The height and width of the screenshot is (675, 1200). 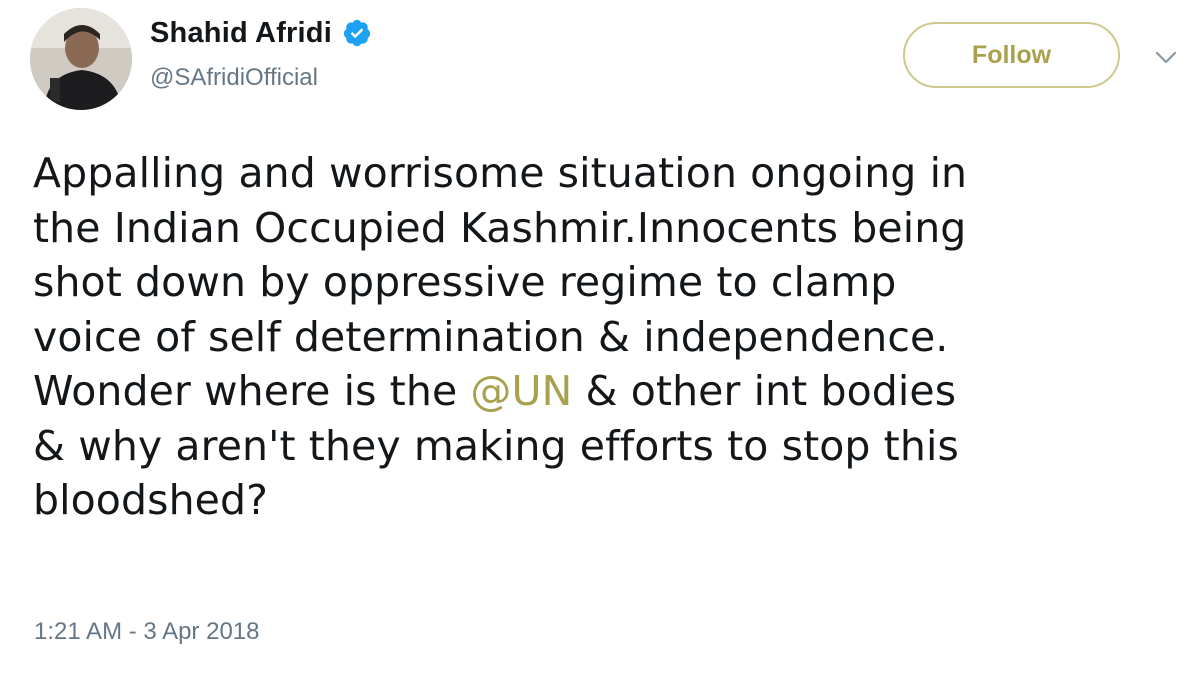 What do you see at coordinates (252, 391) in the screenshot?
I see `tweet-text-segment: Wonder where is the` at bounding box center [252, 391].